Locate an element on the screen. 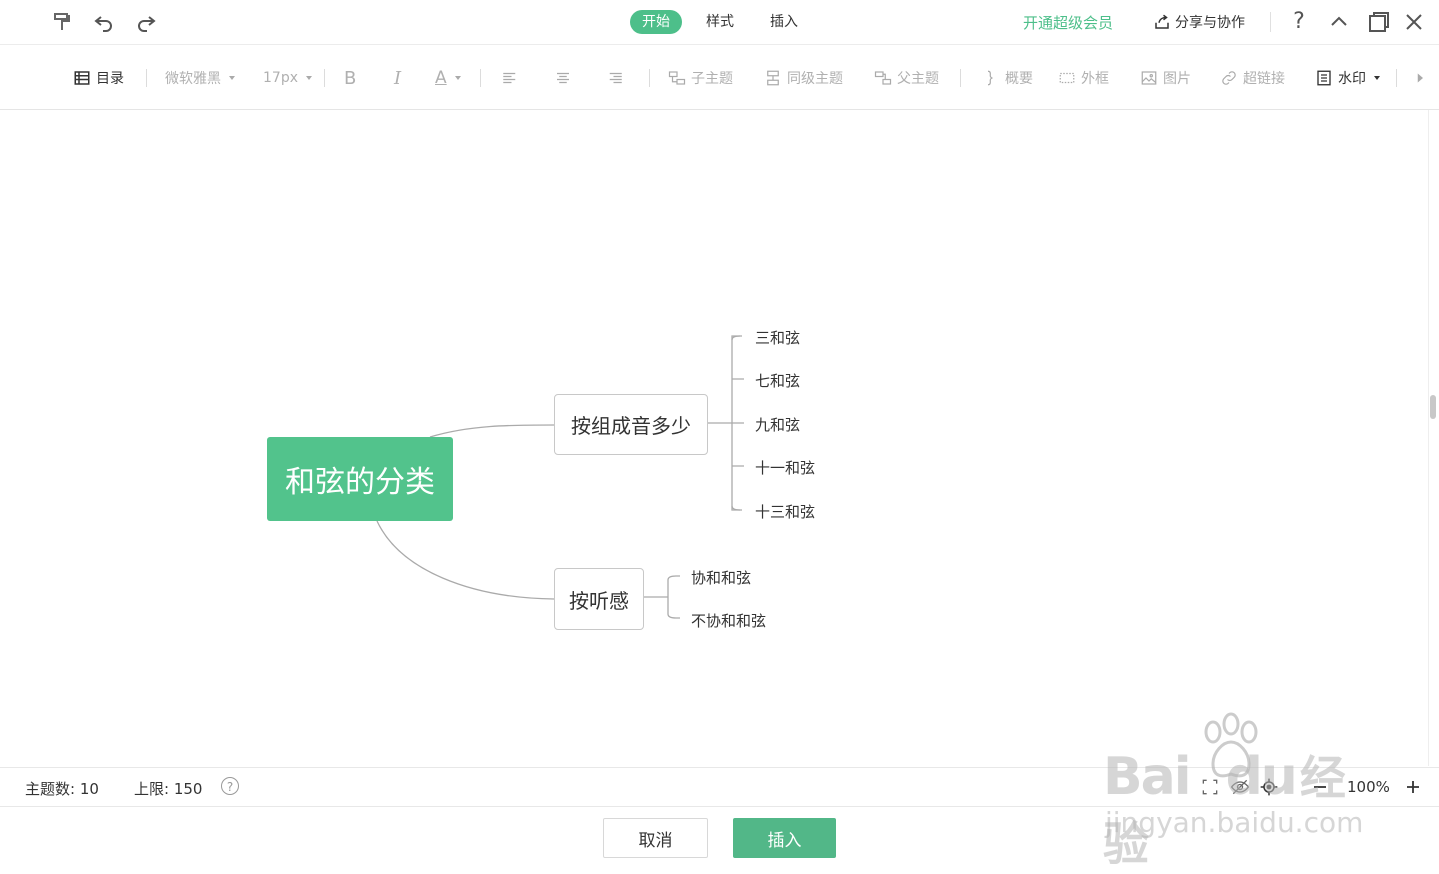 Image resolution: width=1439 pixels, height=874 pixels. sibling-topic-icon is located at coordinates (773, 78).